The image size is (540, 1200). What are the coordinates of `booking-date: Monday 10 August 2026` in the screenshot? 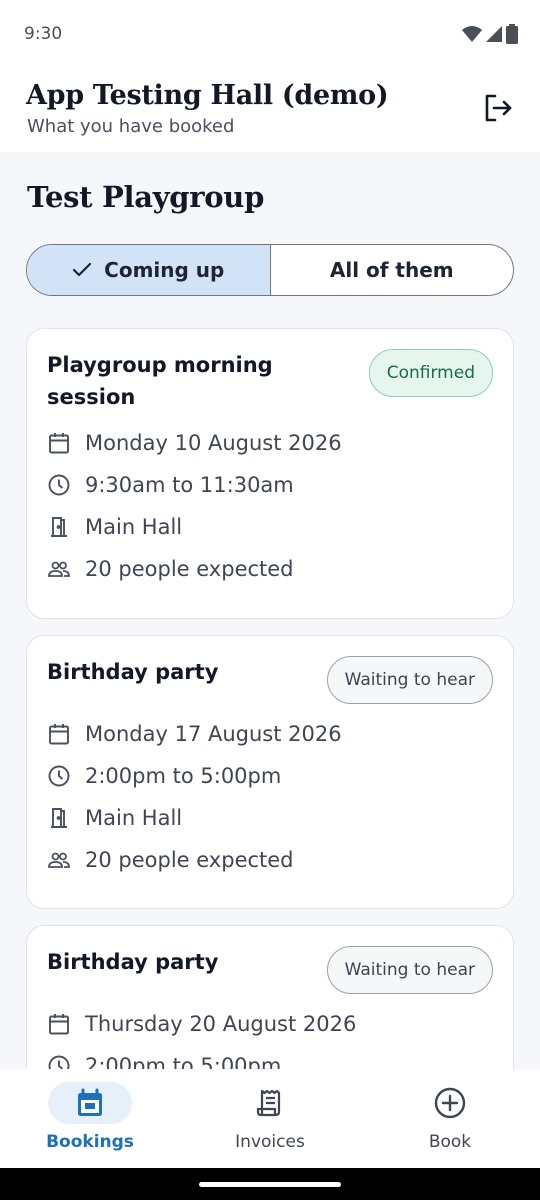 It's located at (194, 443).